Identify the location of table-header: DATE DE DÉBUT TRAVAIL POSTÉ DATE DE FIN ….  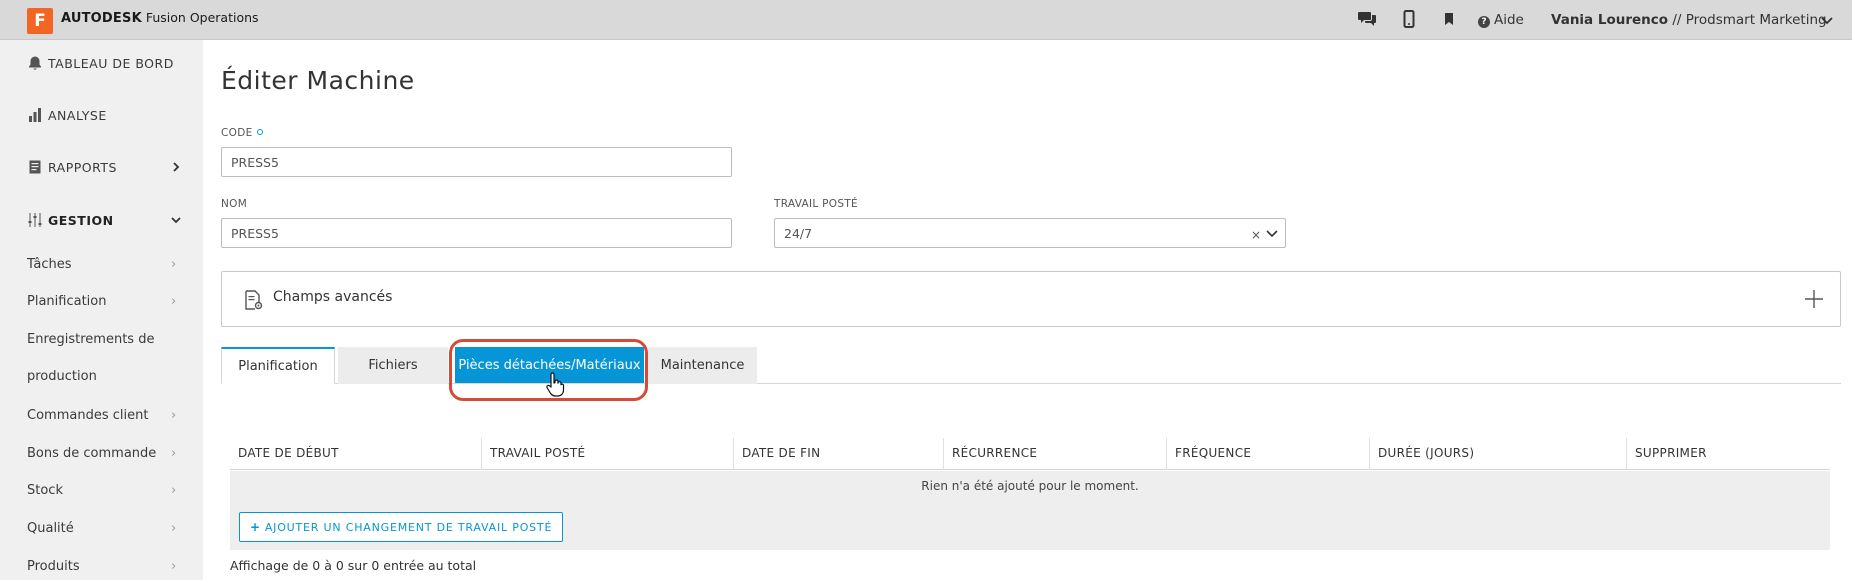
(1030, 454).